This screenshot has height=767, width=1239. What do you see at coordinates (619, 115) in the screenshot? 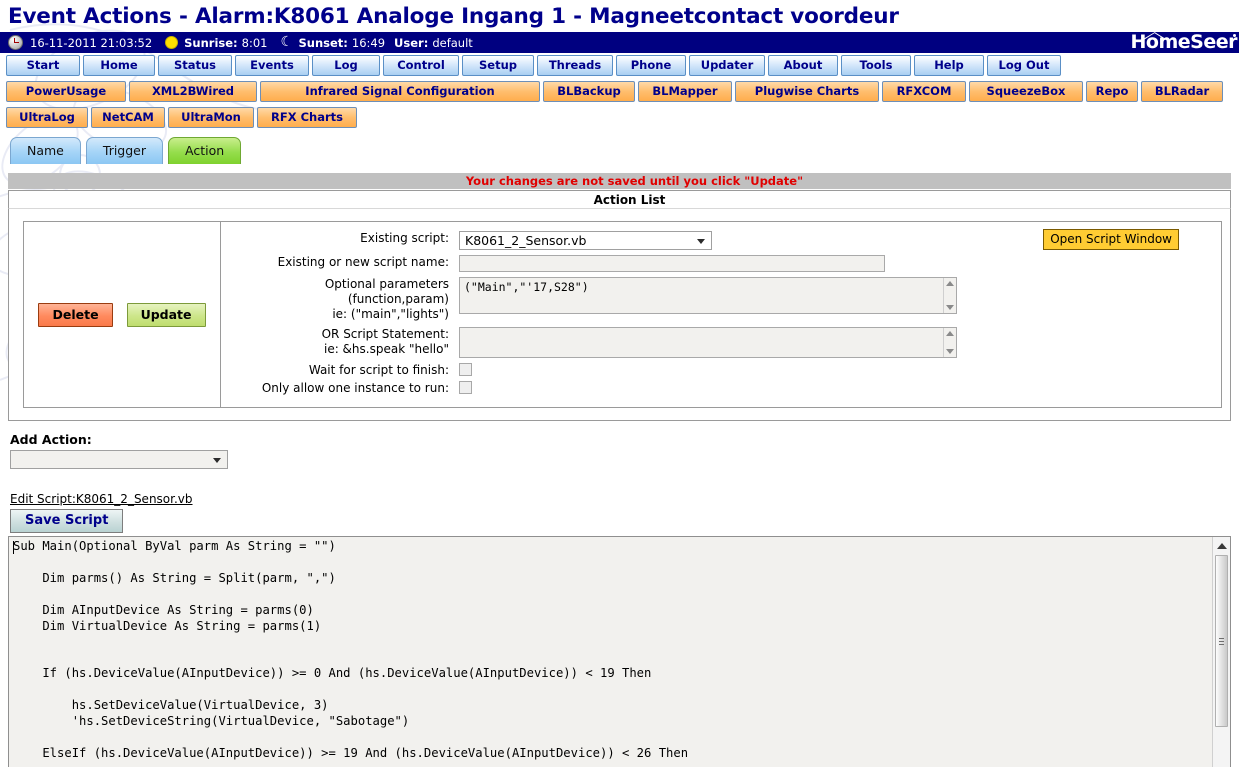
I see `plugin-nav-row-2: UltraLog NetCAM UltraMon RFX Charts` at bounding box center [619, 115].